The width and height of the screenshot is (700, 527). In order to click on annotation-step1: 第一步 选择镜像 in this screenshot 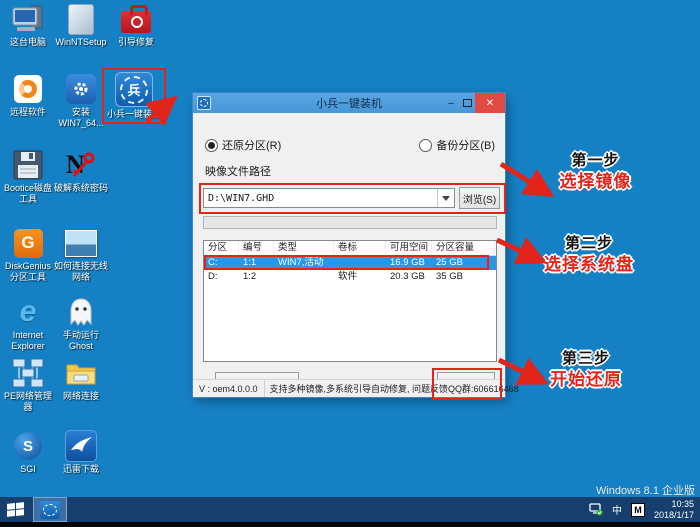, I will do `click(595, 172)`.